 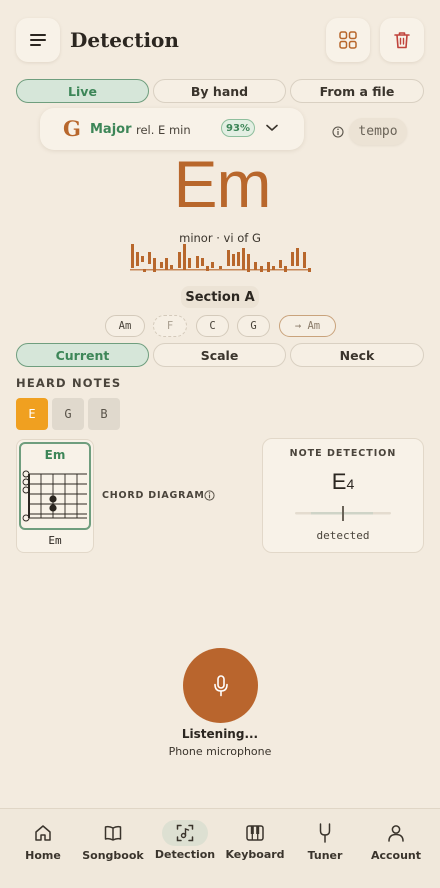 I want to click on tab-current: Current, so click(x=82, y=355).